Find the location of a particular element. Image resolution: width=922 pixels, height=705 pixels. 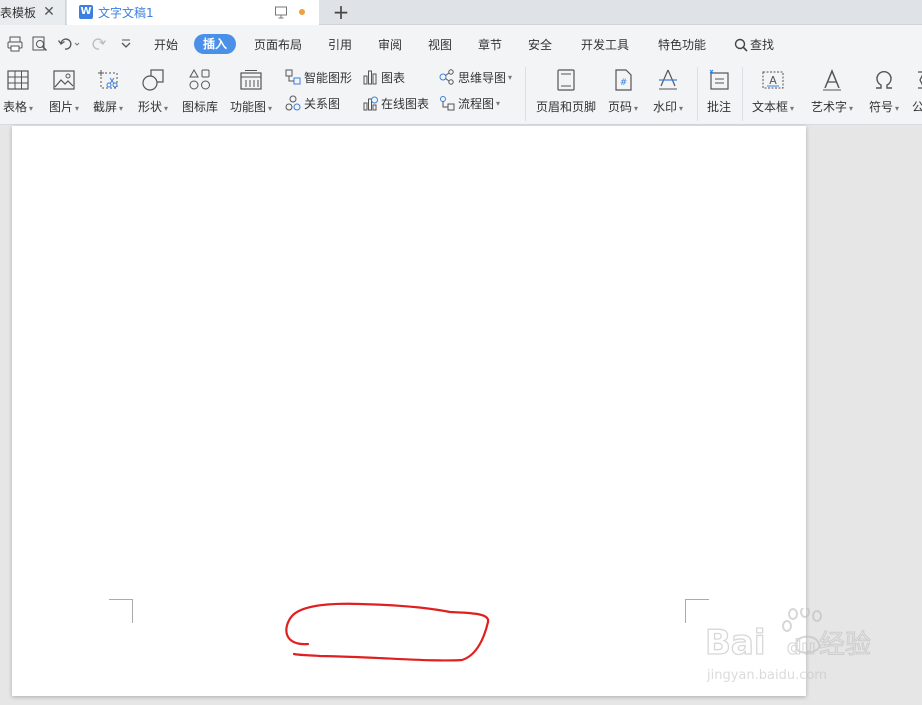

word-art-label: 艺术字 is located at coordinates (828, 107).